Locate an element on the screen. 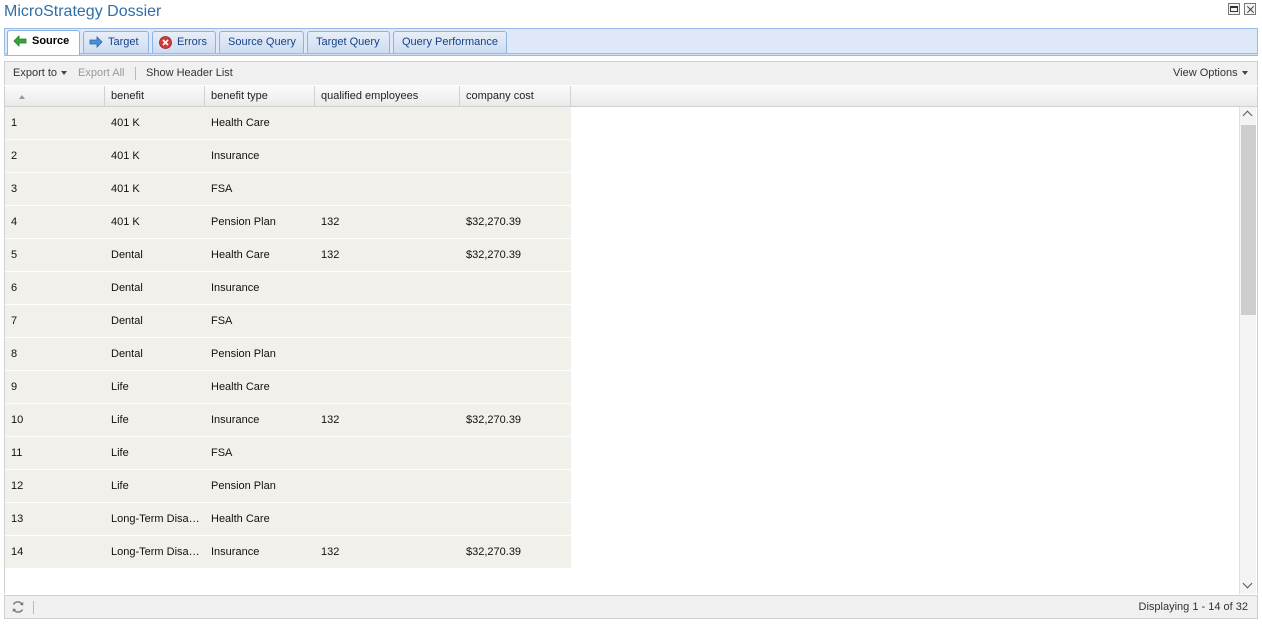 The width and height of the screenshot is (1262, 626). table-row: 13 Long-Term Disa… Health Care is located at coordinates (288, 519).